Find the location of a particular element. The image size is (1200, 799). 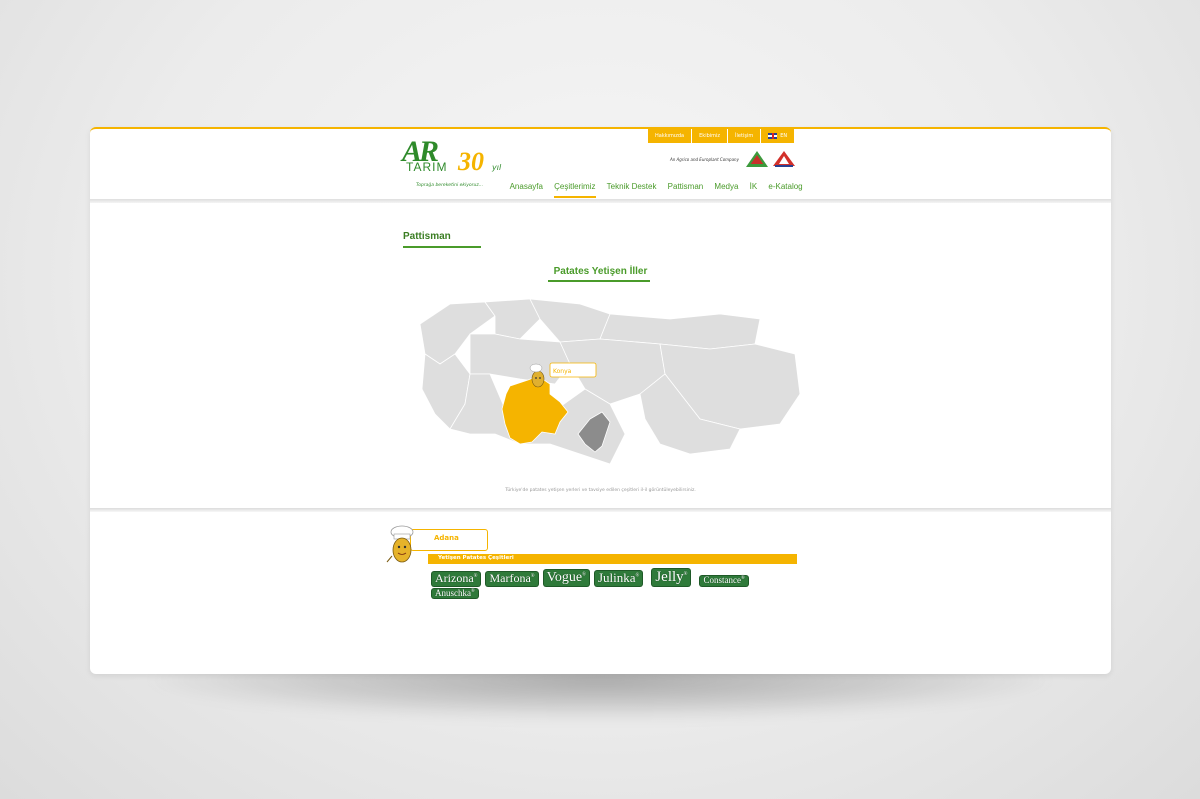

language-switch: EN is located at coordinates (778, 136).